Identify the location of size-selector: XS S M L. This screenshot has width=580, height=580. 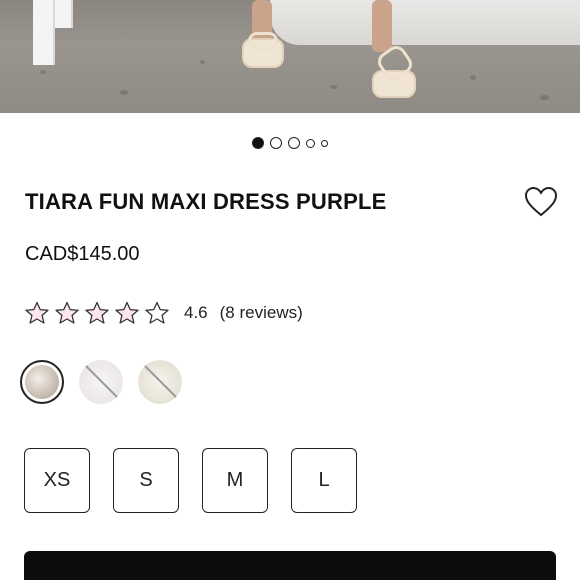
(202, 480).